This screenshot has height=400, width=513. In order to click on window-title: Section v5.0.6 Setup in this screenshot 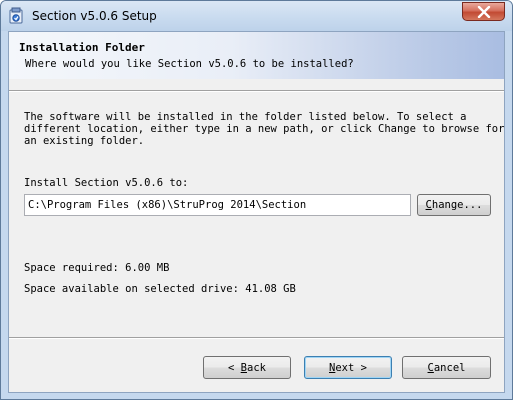, I will do `click(94, 16)`.